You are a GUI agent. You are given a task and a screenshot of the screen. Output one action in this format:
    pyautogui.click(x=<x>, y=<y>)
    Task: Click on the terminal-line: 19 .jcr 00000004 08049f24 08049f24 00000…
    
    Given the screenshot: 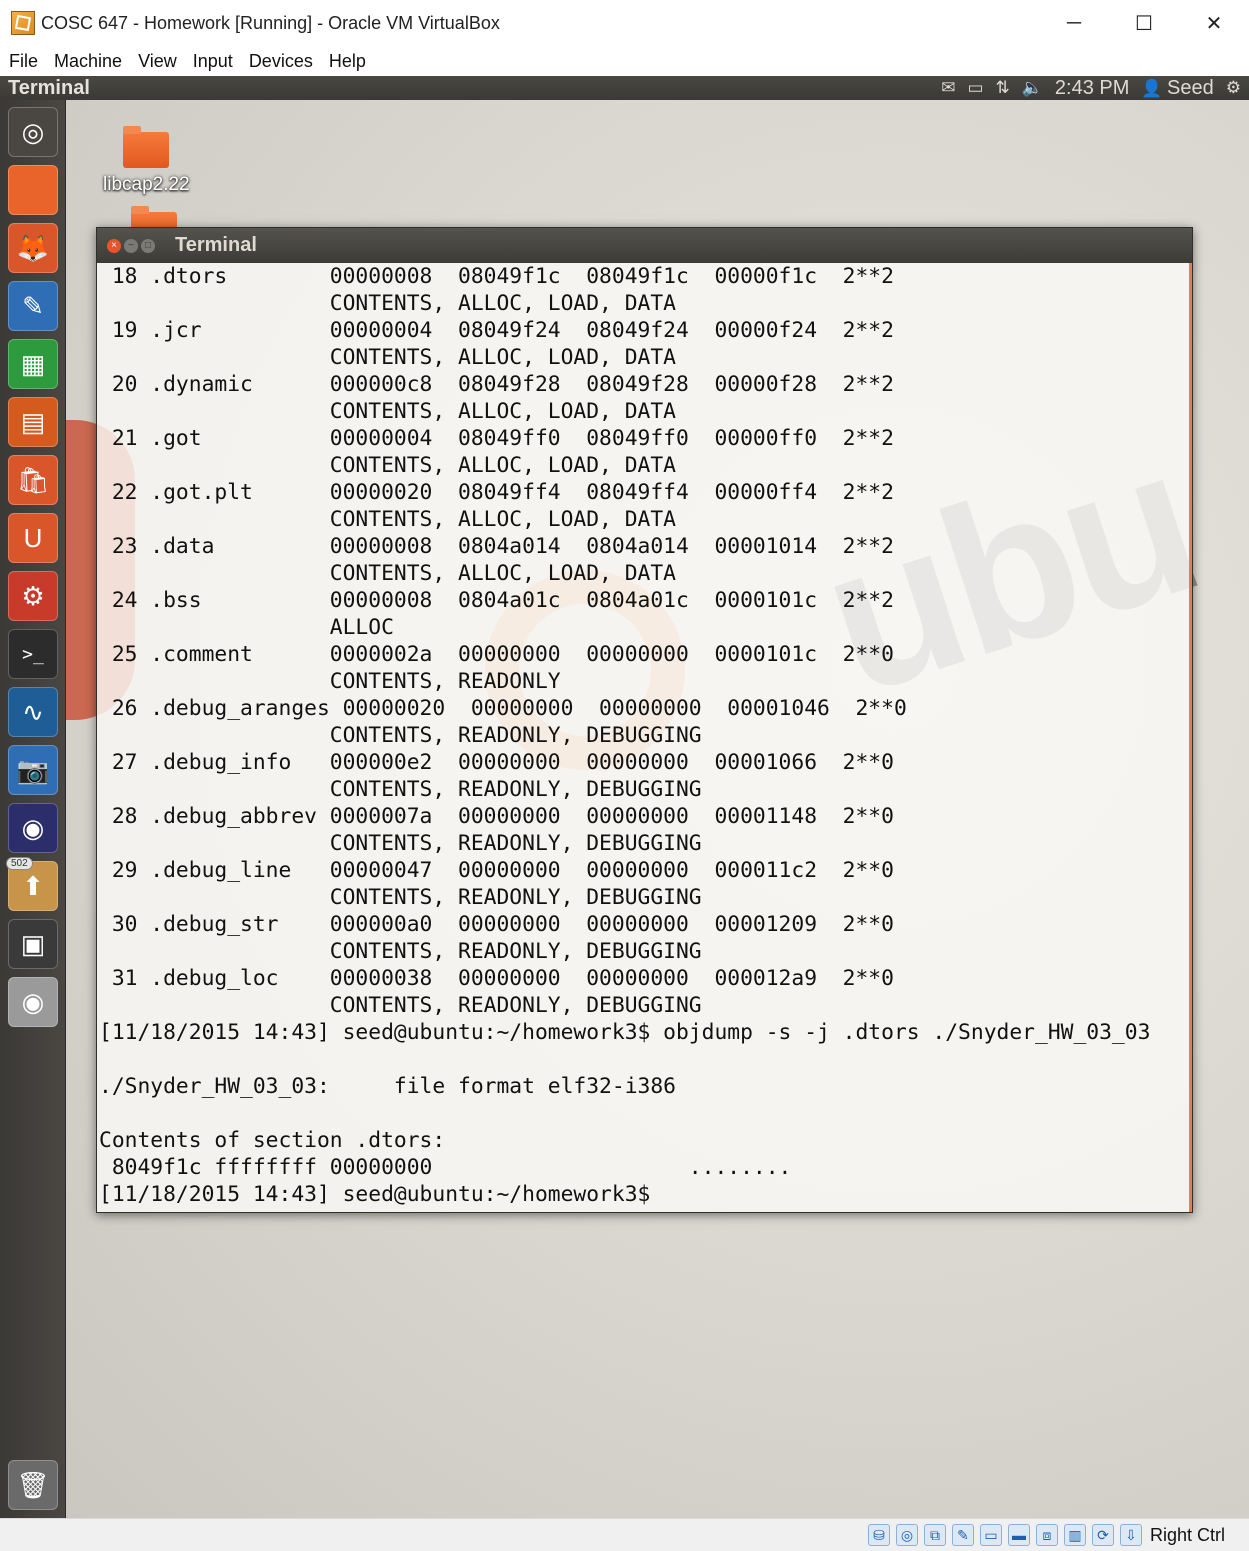 What is the action you would take?
    pyautogui.click(x=496, y=330)
    